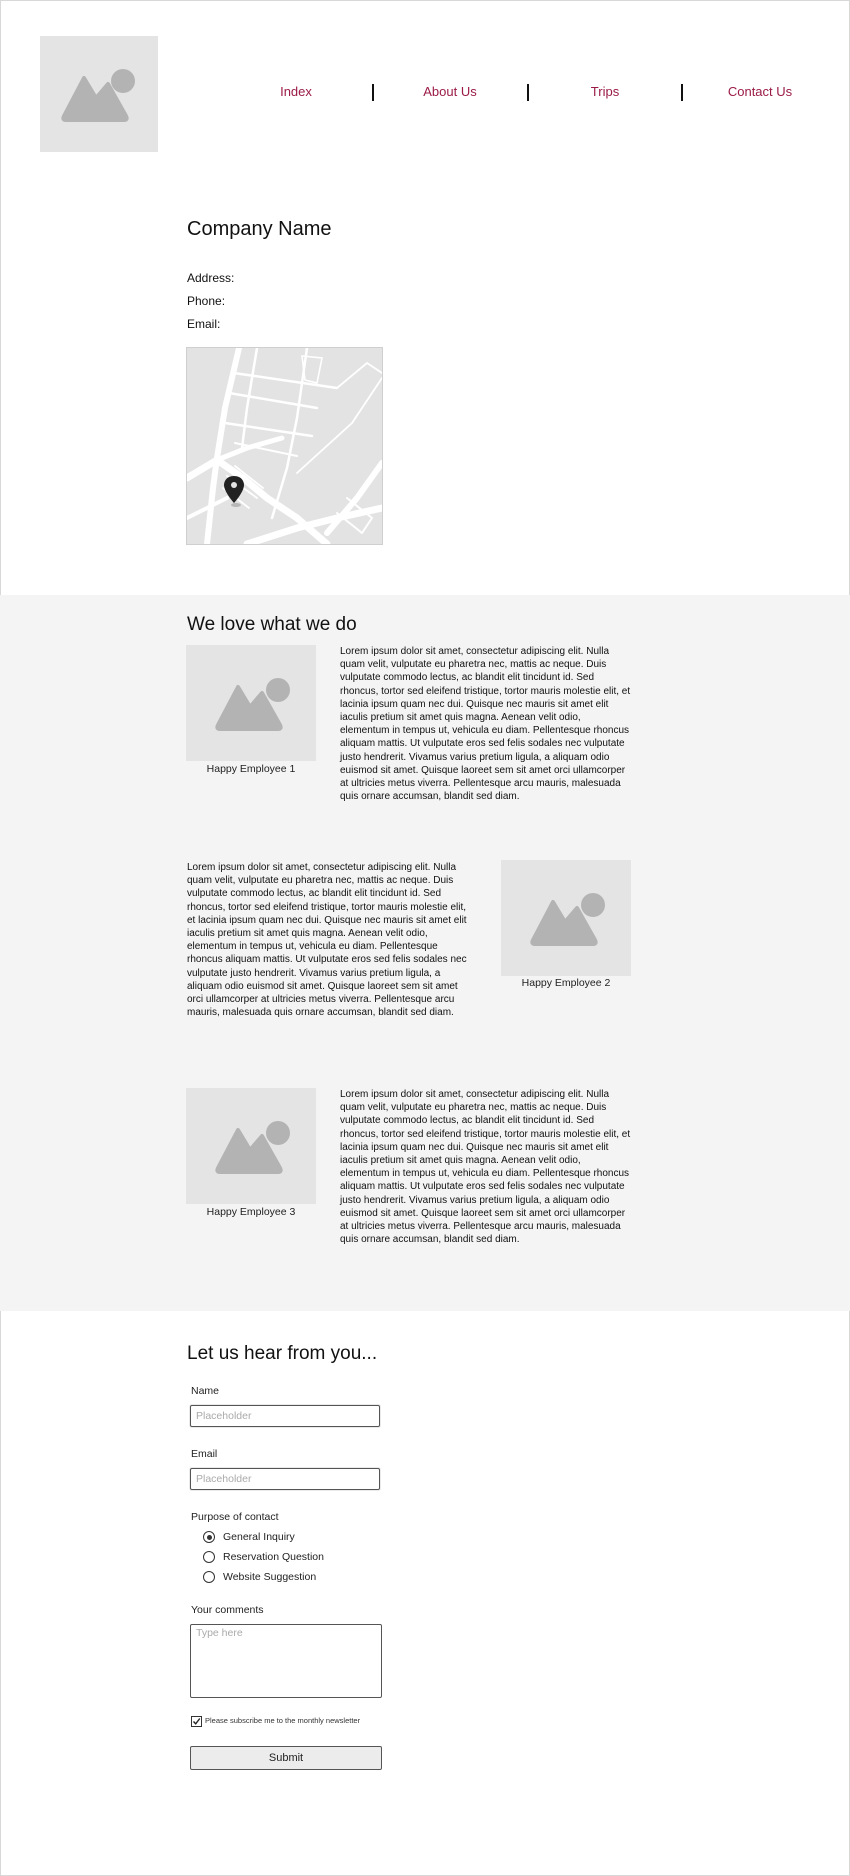 The image size is (850, 1876). What do you see at coordinates (285, 1479) in the screenshot?
I see `email-input` at bounding box center [285, 1479].